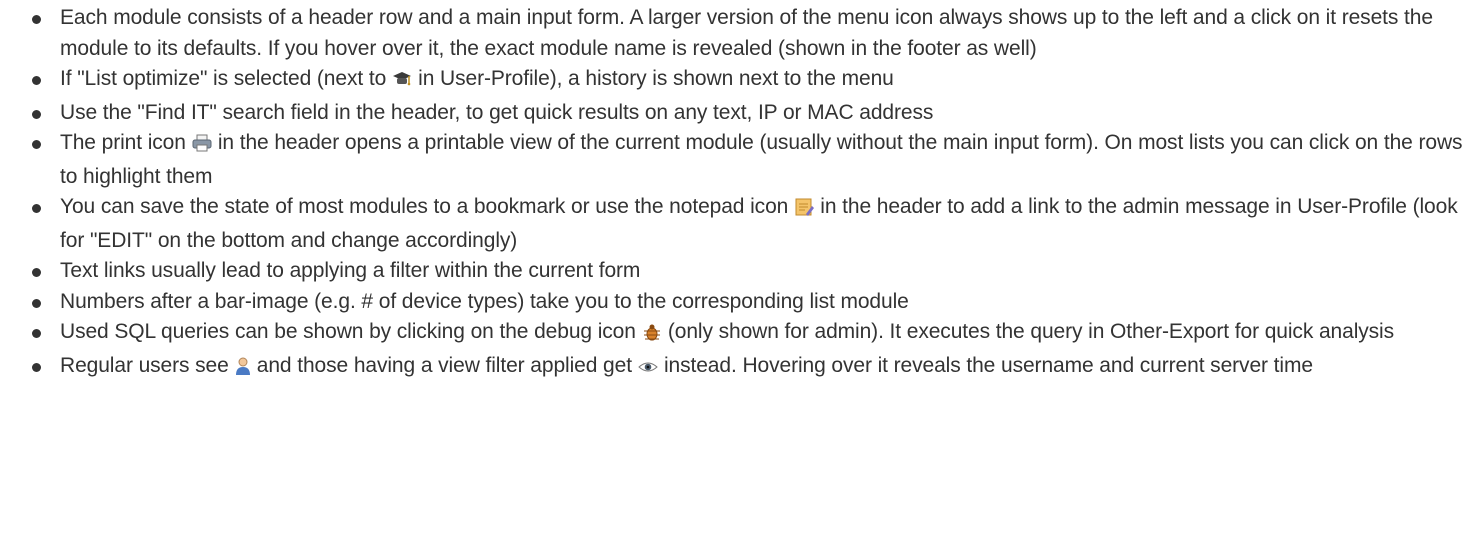 The image size is (1467, 538). Describe the element at coordinates (652, 335) in the screenshot. I see `bug-icon` at that location.